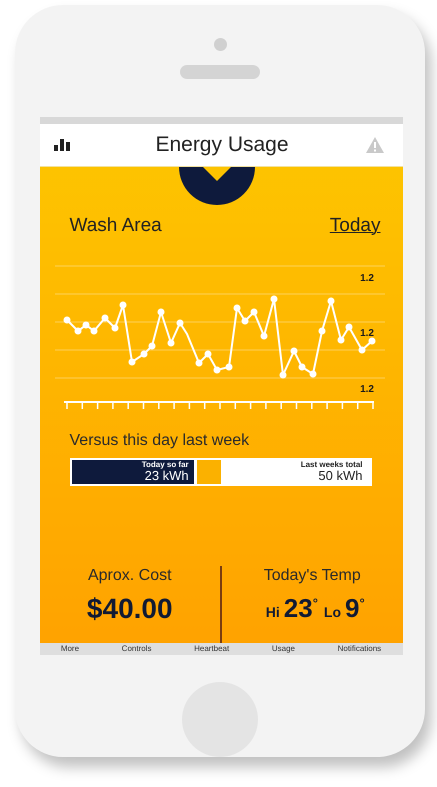  I want to click on tab-label: Usage, so click(283, 649).